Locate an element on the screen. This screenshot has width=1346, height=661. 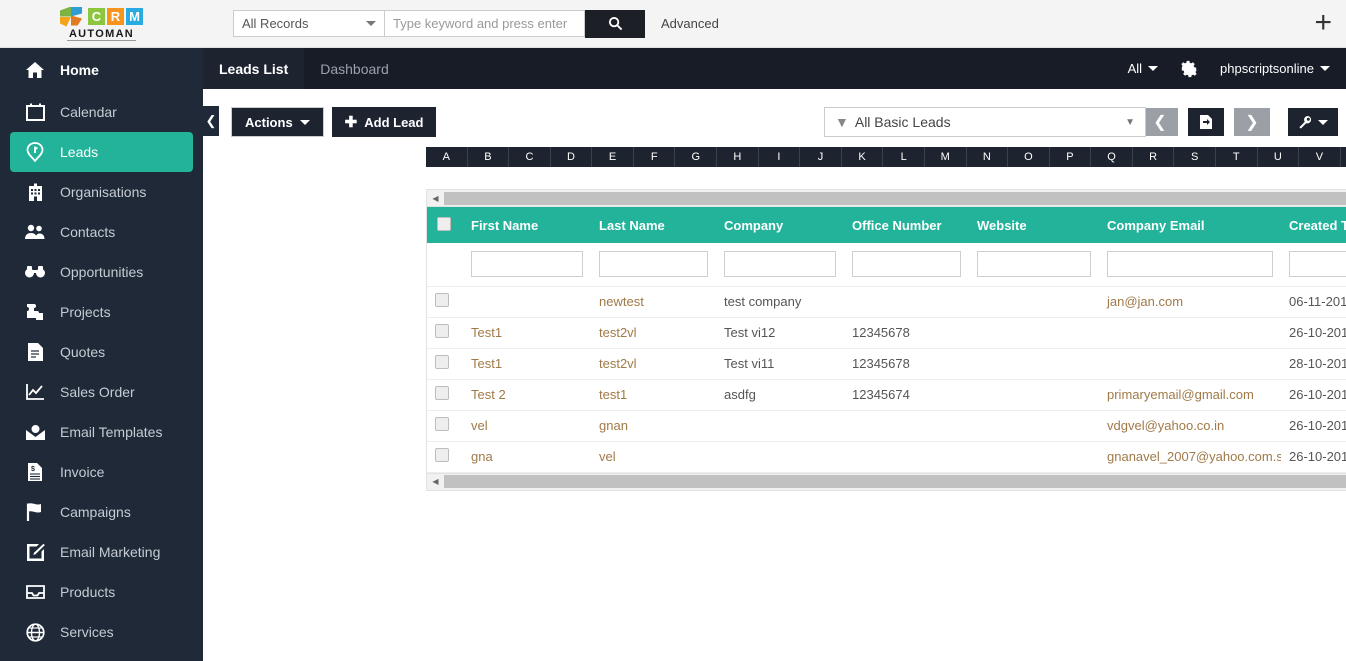
user-menu: phpscriptsonline is located at coordinates (1275, 68).